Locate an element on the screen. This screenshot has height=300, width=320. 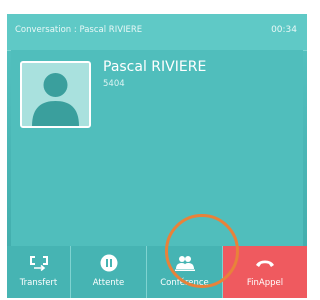
call-timer: 00:34 is located at coordinates (284, 30).